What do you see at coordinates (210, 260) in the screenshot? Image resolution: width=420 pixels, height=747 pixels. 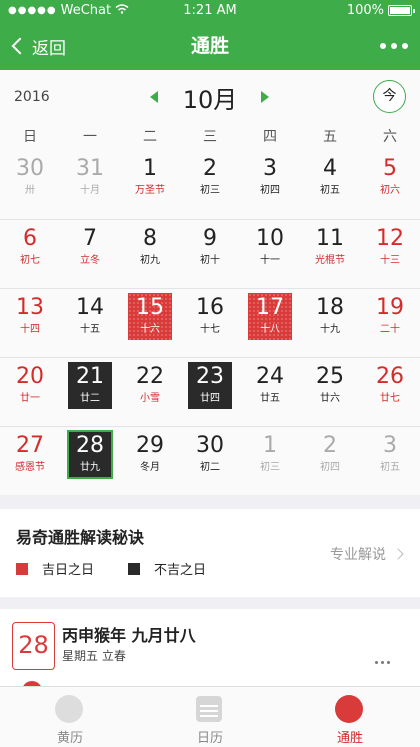 I see `lunar-label: 初十` at bounding box center [210, 260].